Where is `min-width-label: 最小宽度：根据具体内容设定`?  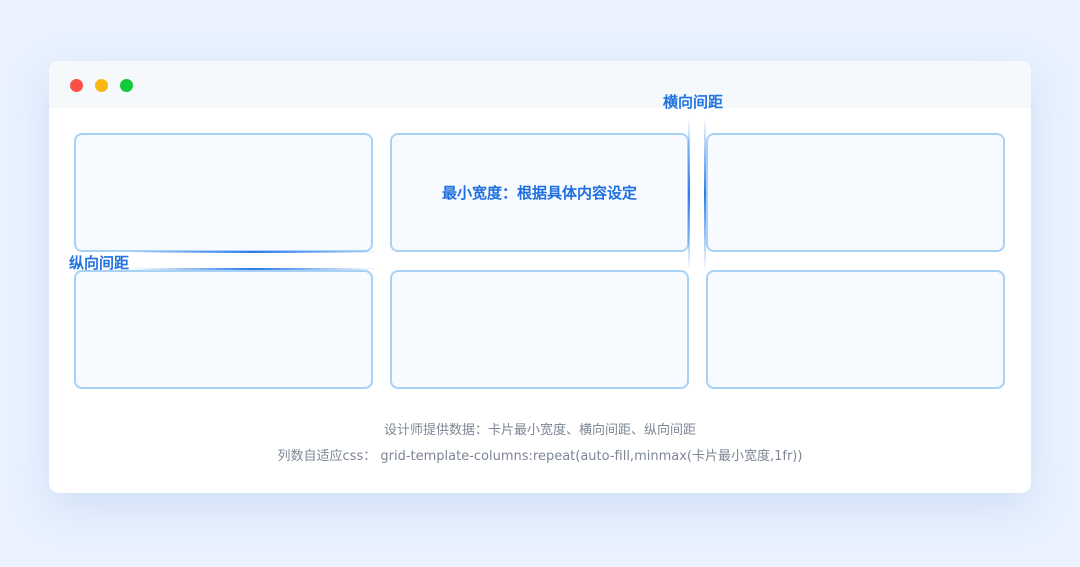
min-width-label: 最小宽度：根据具体内容设定 is located at coordinates (539, 193).